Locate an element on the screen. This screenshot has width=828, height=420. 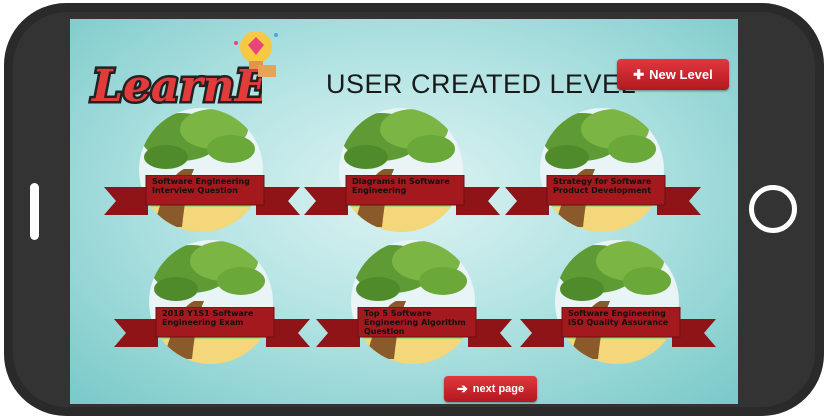
lightbulb-icon is located at coordinates (256, 54).